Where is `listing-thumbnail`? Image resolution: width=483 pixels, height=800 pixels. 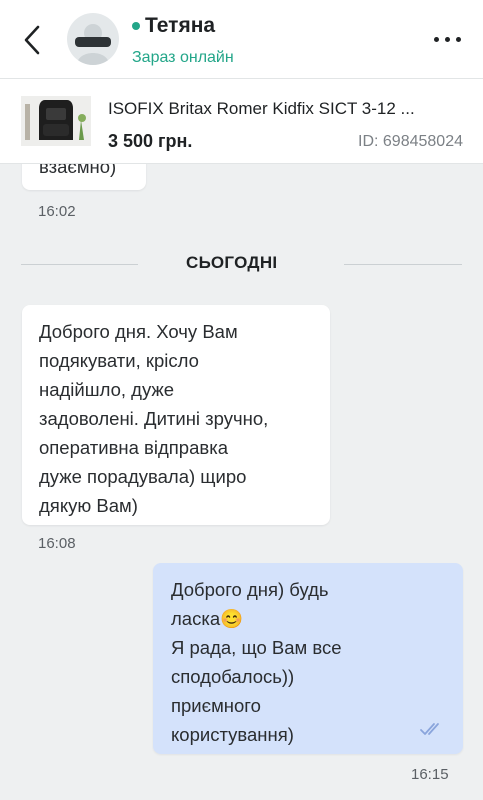 listing-thumbnail is located at coordinates (56, 121).